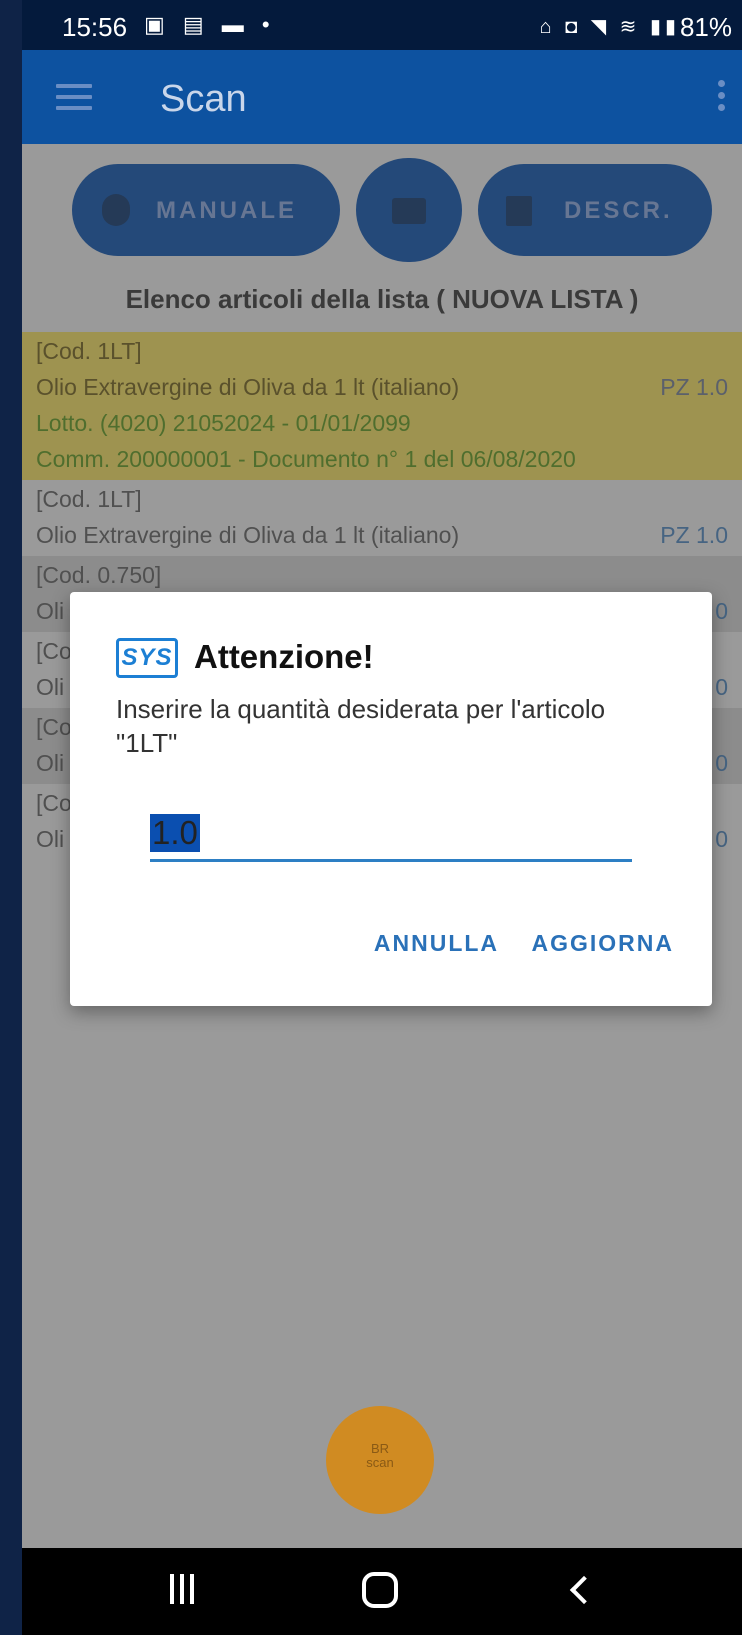  I want to click on hamburger-menu-icon, so click(74, 97).